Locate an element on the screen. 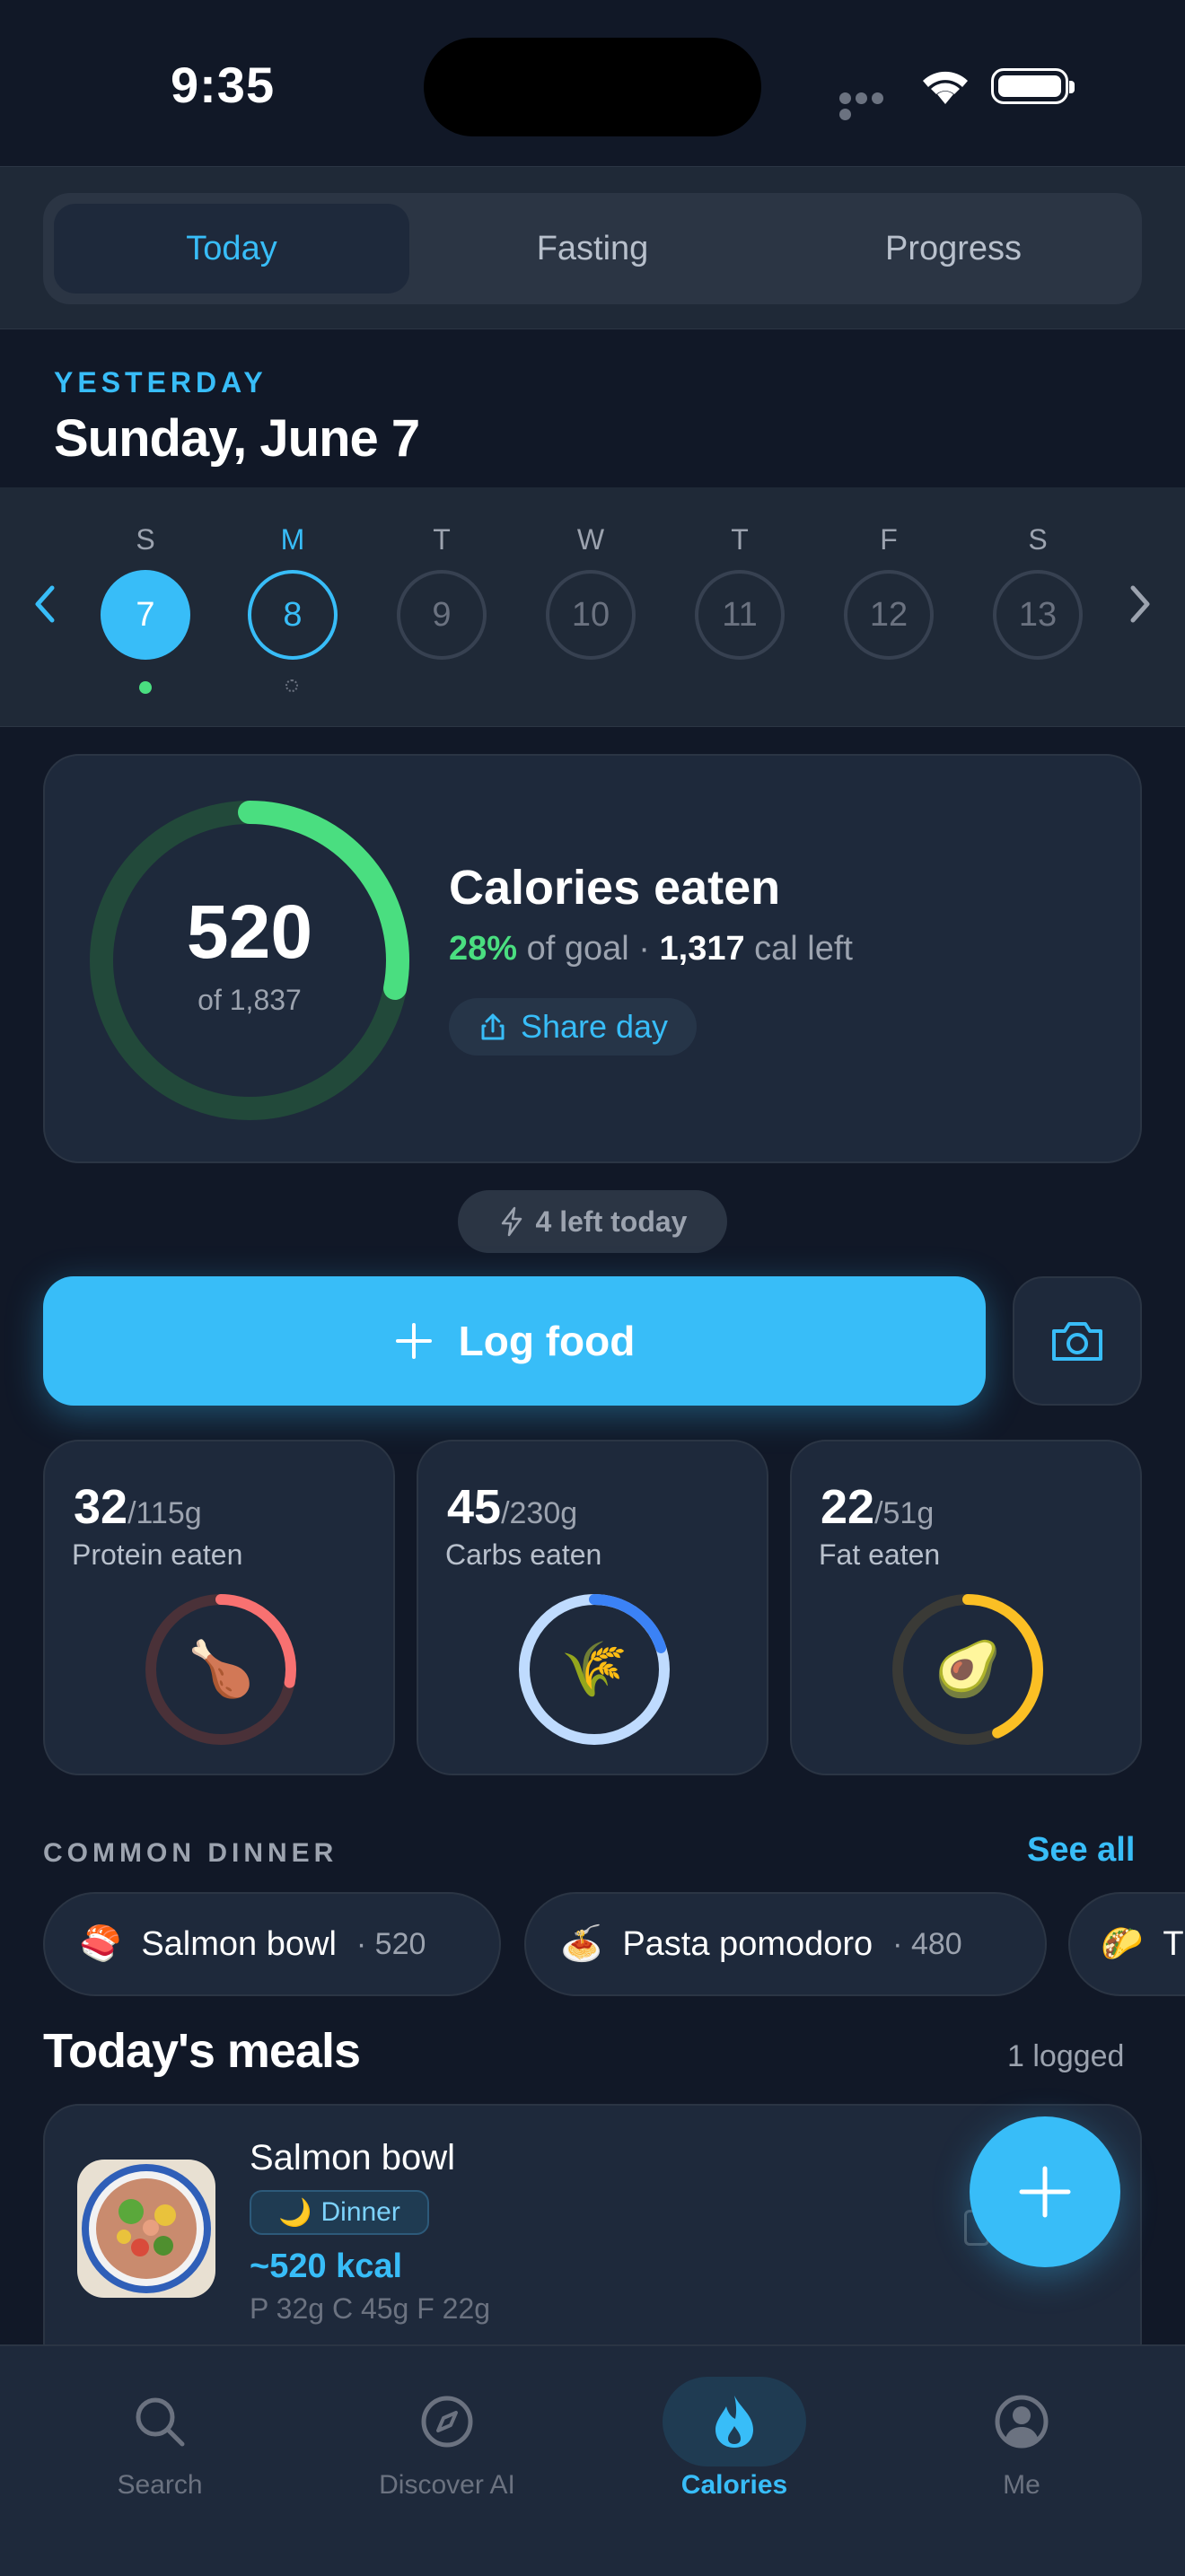 This screenshot has height=2576, width=1185. carbs-label: Carbs eaten is located at coordinates (523, 1554).